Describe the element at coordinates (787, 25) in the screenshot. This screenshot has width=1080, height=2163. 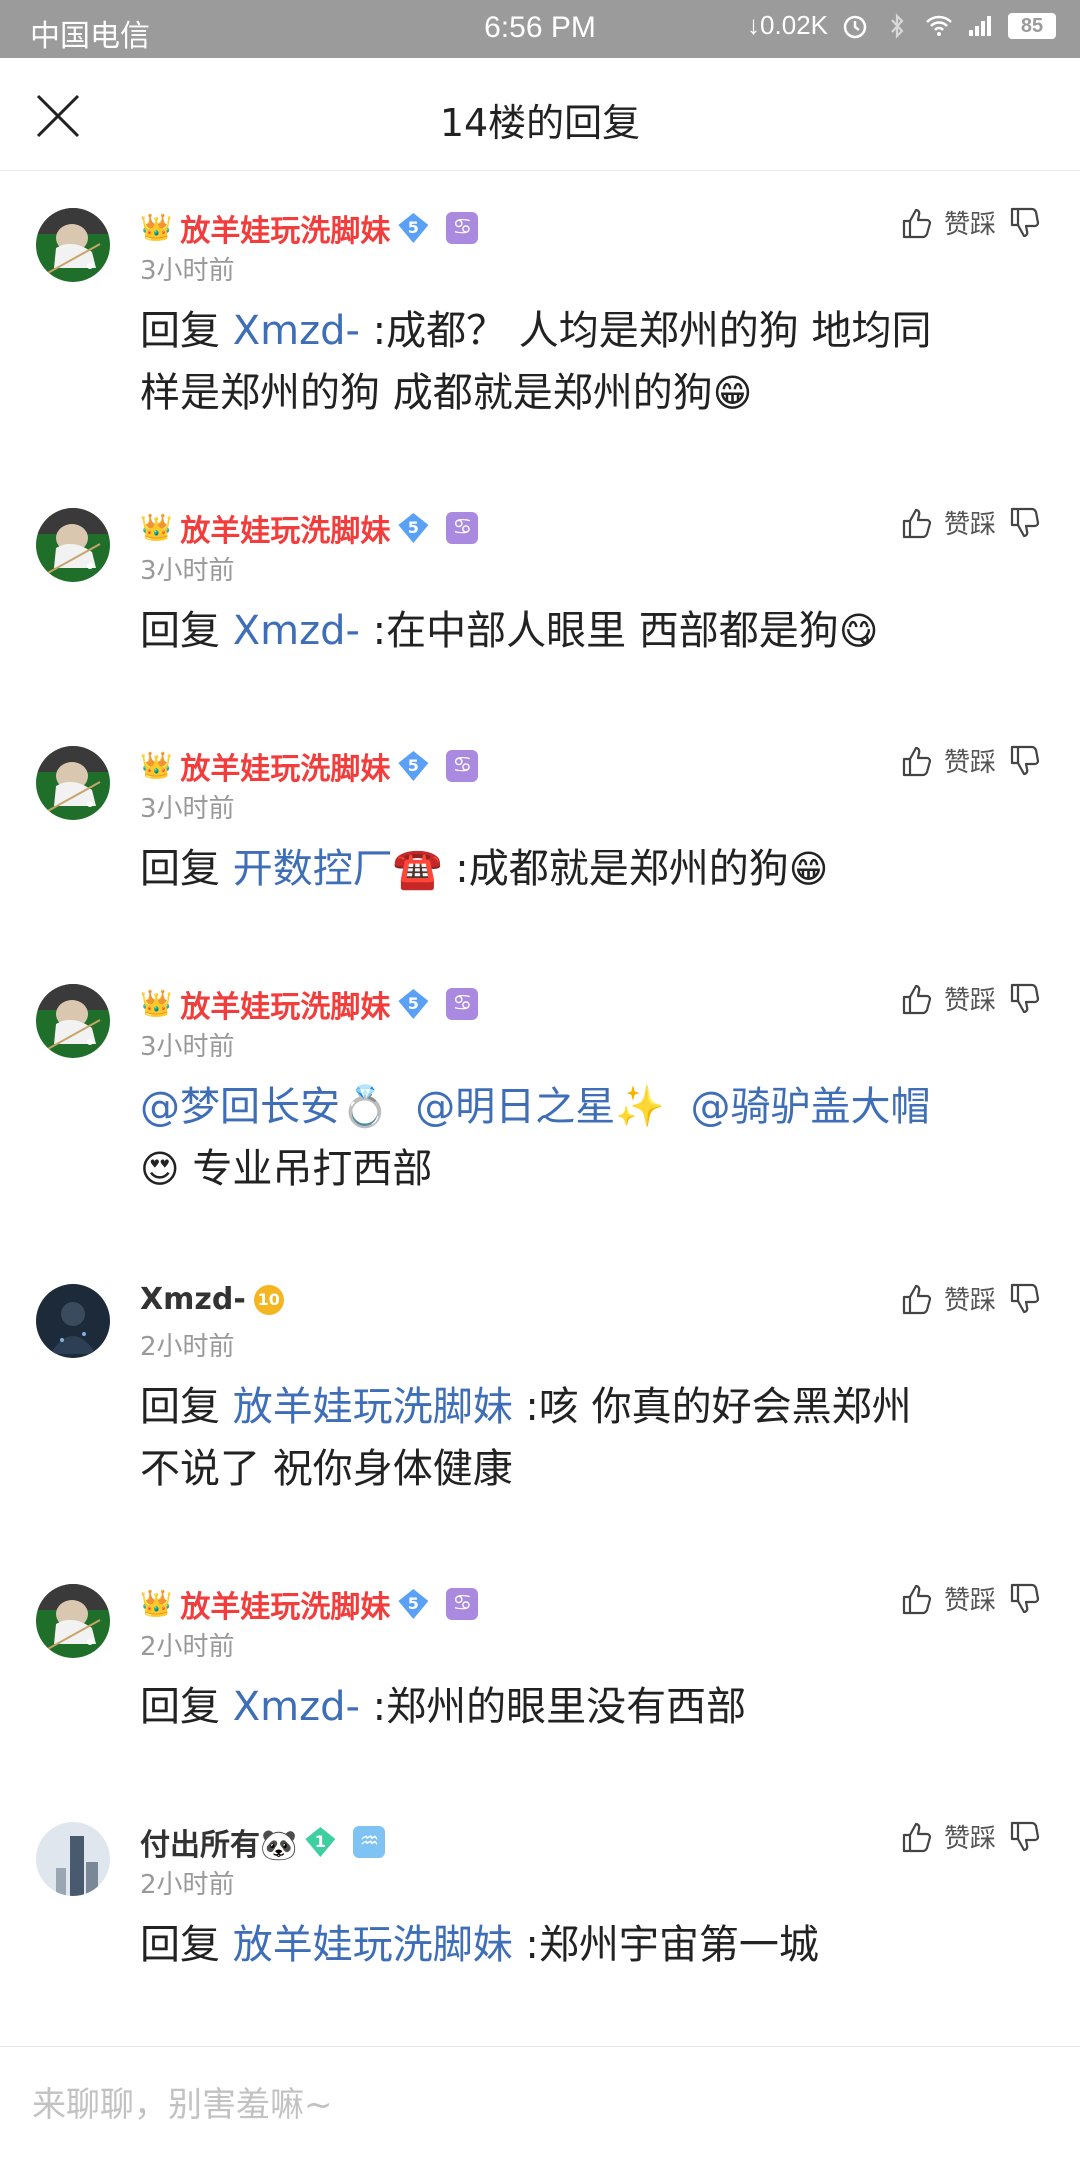
I see `net-speed: ↓0.02K` at that location.